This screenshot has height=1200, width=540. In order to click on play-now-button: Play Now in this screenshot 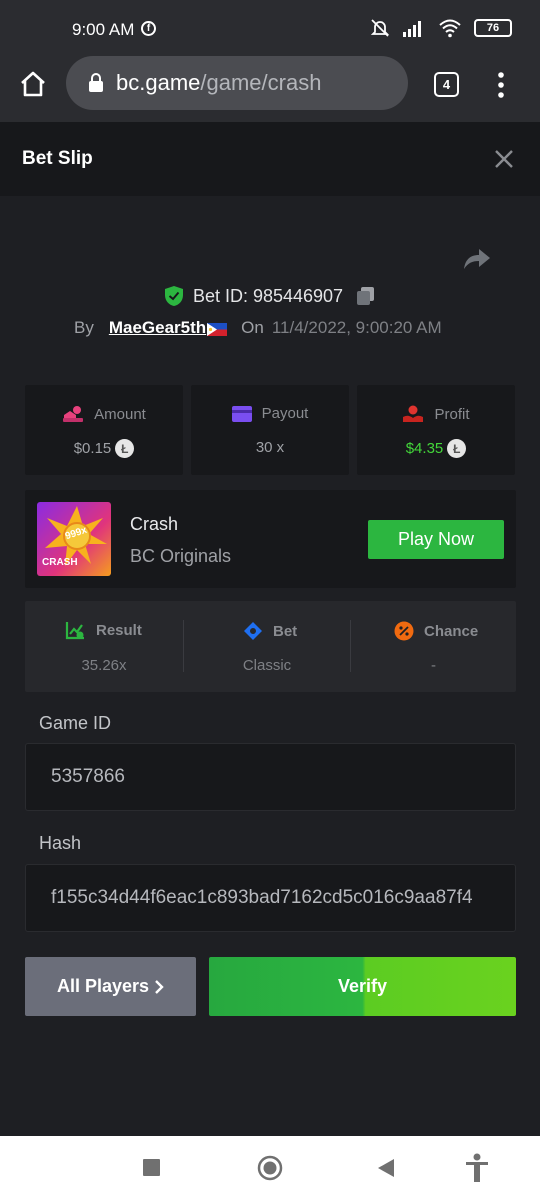, I will do `click(436, 539)`.